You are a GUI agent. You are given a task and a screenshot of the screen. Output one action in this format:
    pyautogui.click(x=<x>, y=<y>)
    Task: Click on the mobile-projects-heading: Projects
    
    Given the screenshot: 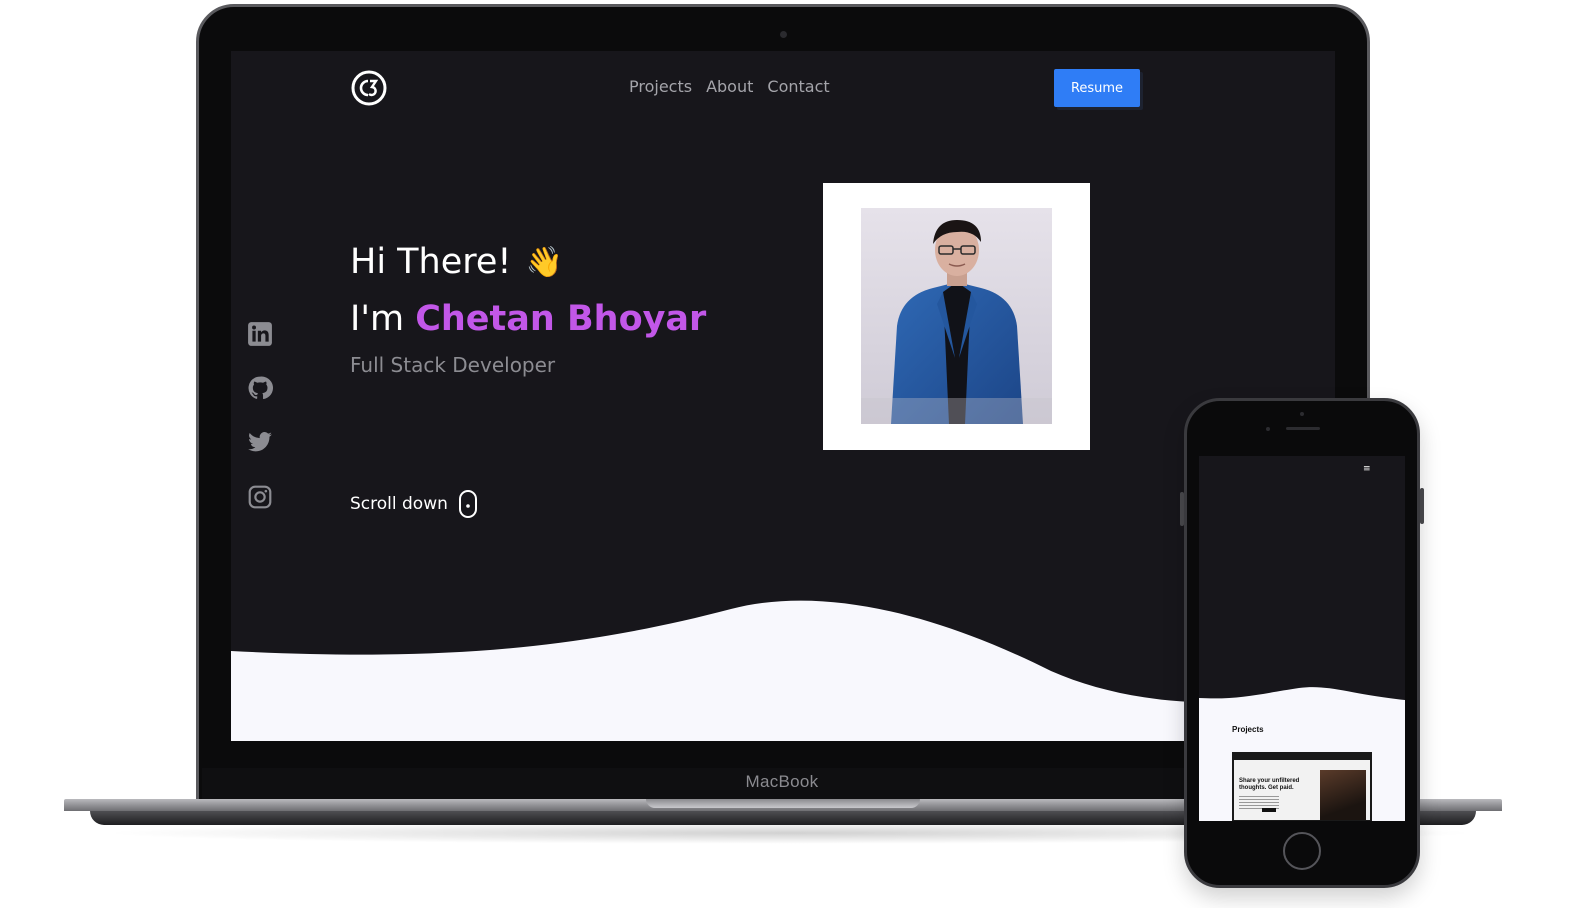 What is the action you would take?
    pyautogui.click(x=1248, y=729)
    